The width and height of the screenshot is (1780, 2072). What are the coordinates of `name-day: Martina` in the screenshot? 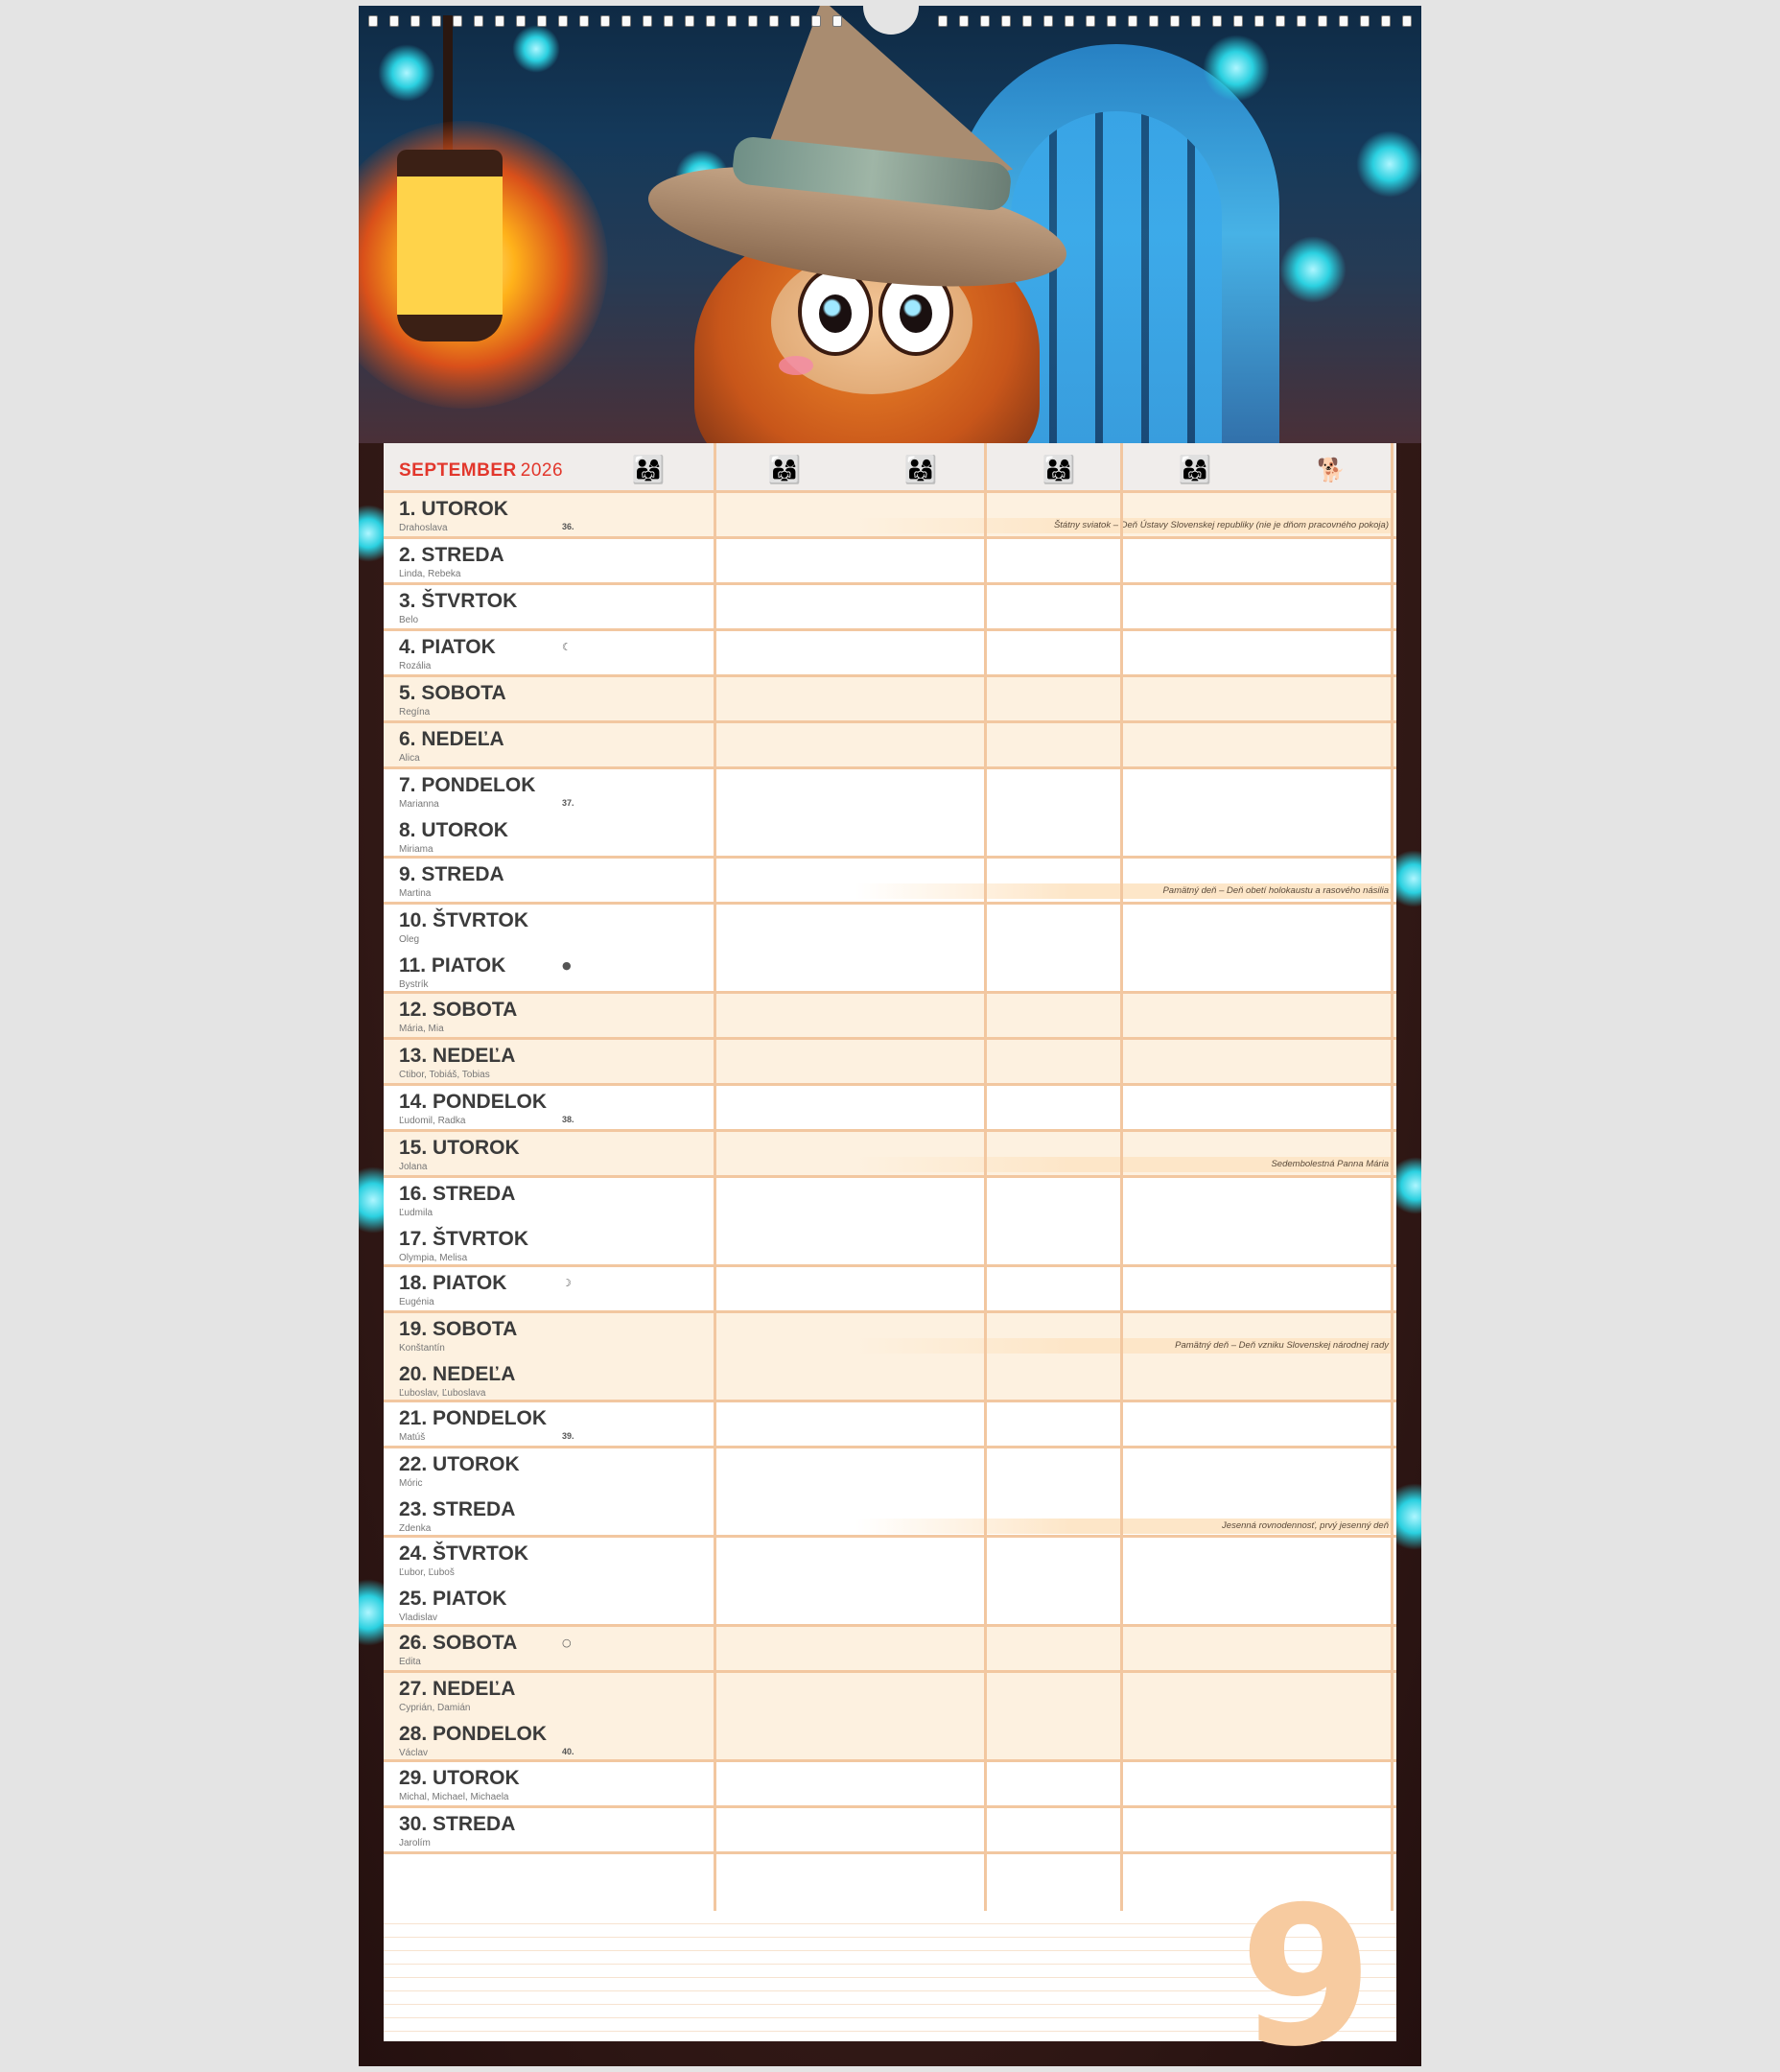 It's located at (415, 893).